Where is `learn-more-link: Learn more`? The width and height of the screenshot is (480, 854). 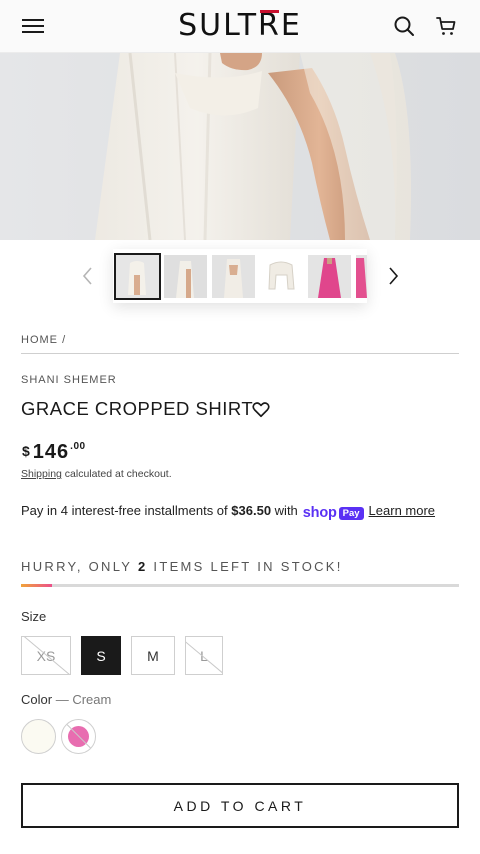
learn-more-link: Learn more is located at coordinates (402, 510).